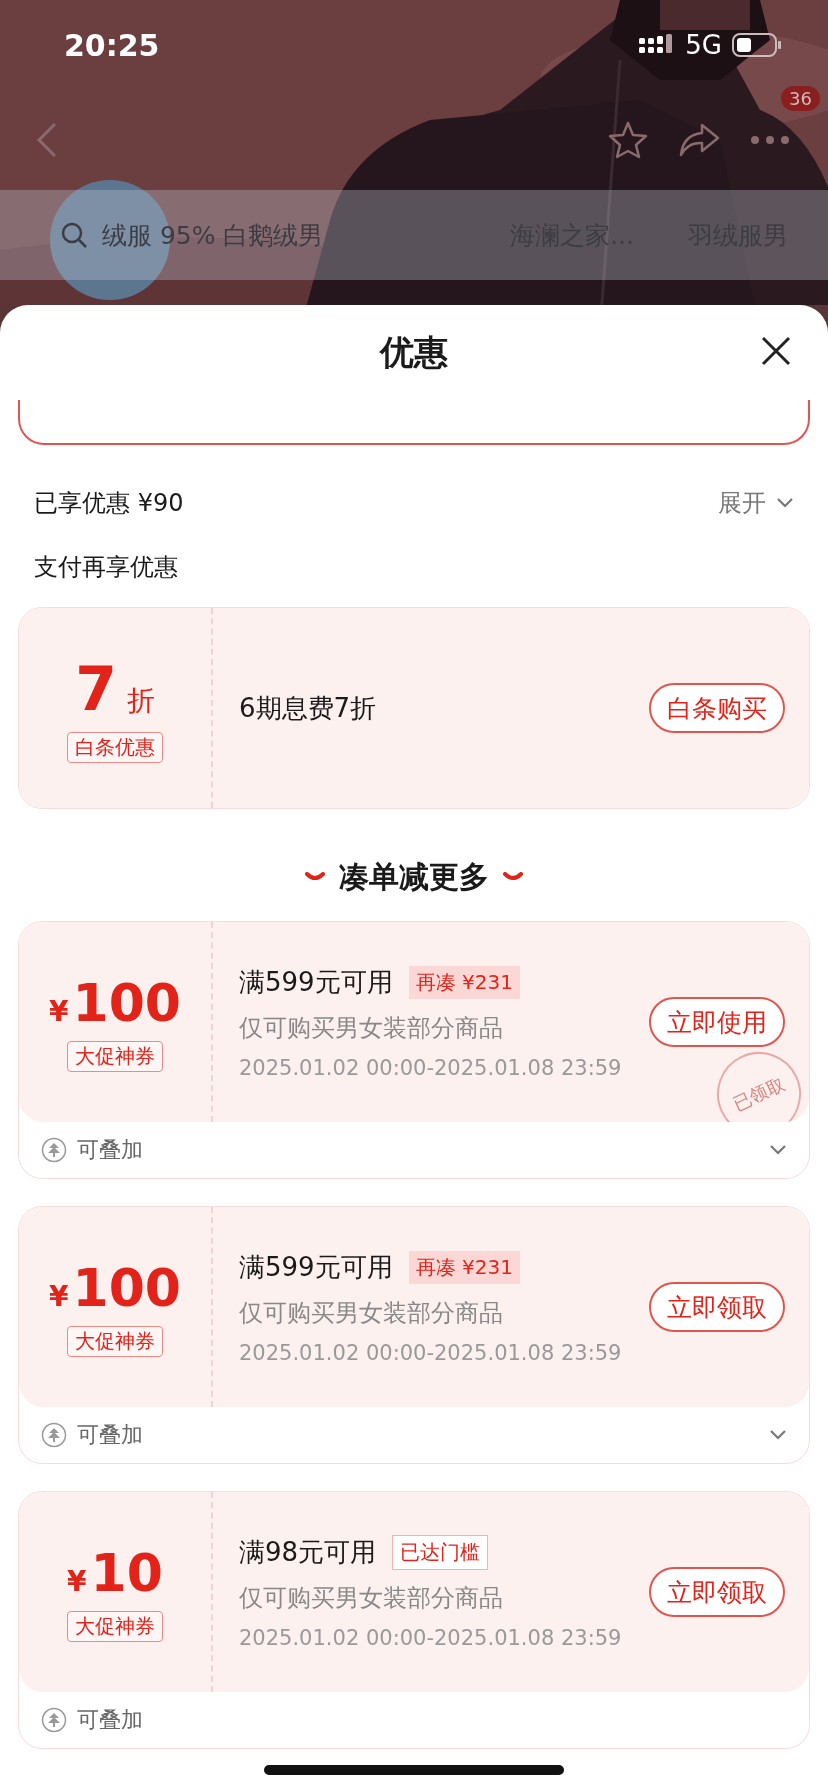 This screenshot has height=1792, width=828. I want to click on search-icon, so click(74, 235).